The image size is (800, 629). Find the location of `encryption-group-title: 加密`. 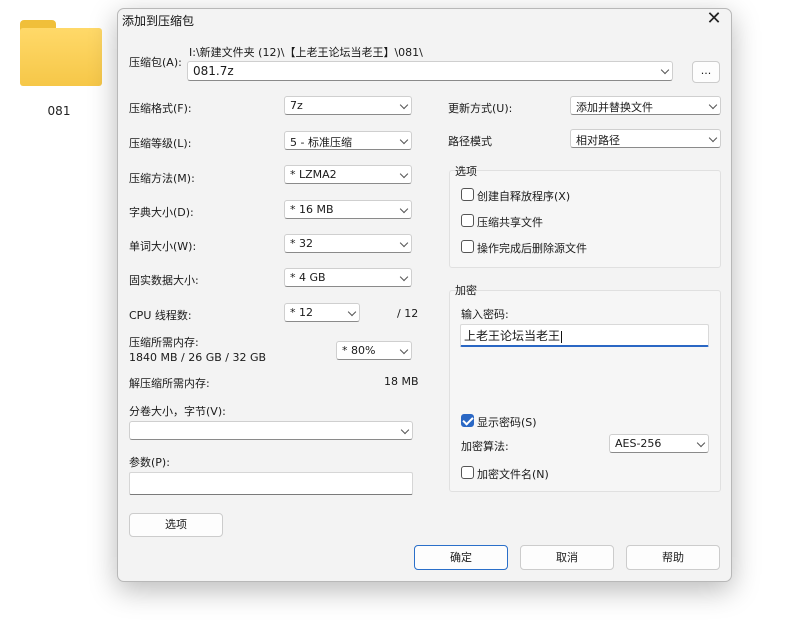

encryption-group-title: 加密 is located at coordinates (466, 290).